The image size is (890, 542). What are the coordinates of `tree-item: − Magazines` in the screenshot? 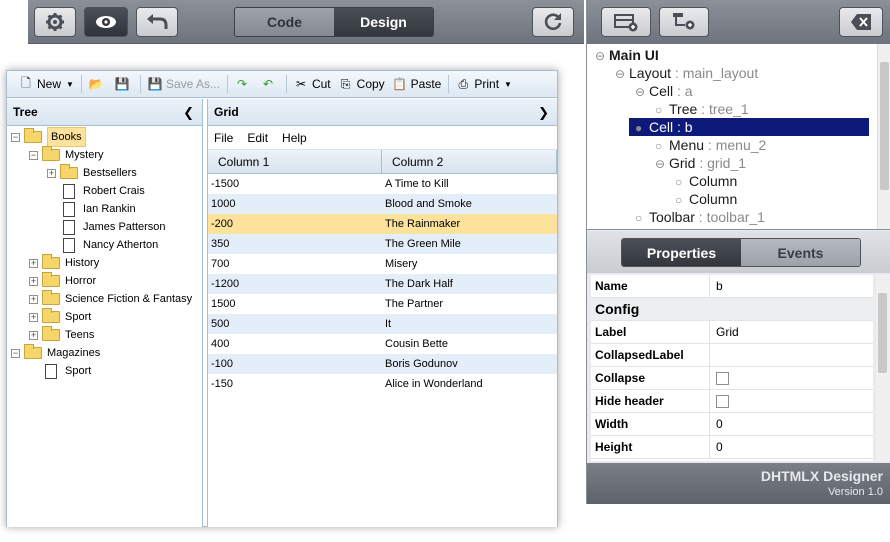 It's located at (55, 353).